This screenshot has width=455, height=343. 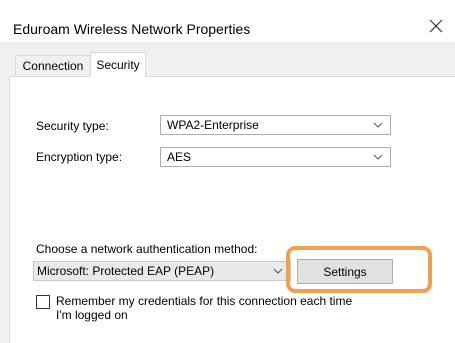 What do you see at coordinates (79, 157) in the screenshot?
I see `encryption-type-label: Encryption type:` at bounding box center [79, 157].